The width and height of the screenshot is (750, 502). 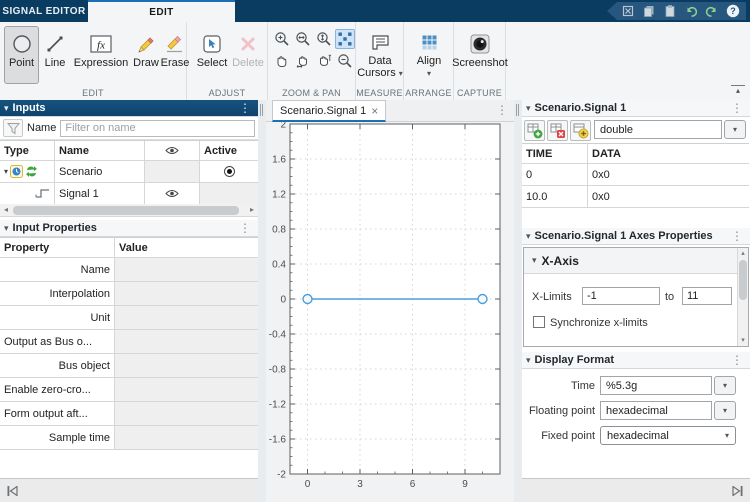 What do you see at coordinates (668, 154) in the screenshot?
I see `column-header-data: DATA` at bounding box center [668, 154].